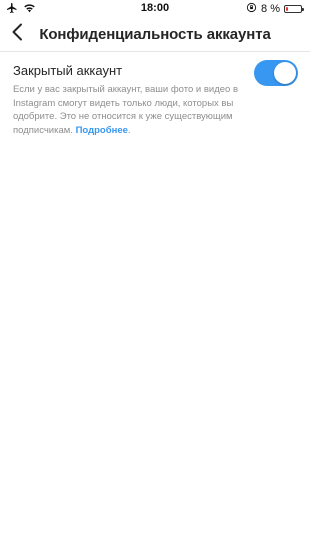 The image size is (320, 551). I want to click on battery-percent: 8 %, so click(270, 9).